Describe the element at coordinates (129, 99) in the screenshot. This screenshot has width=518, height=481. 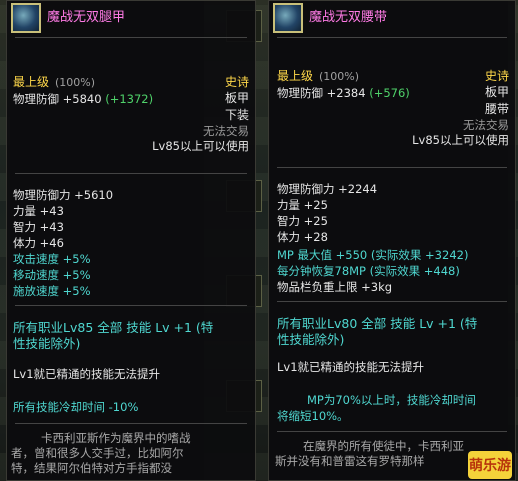
I see `base-defense-bonus: (+1372)` at that location.